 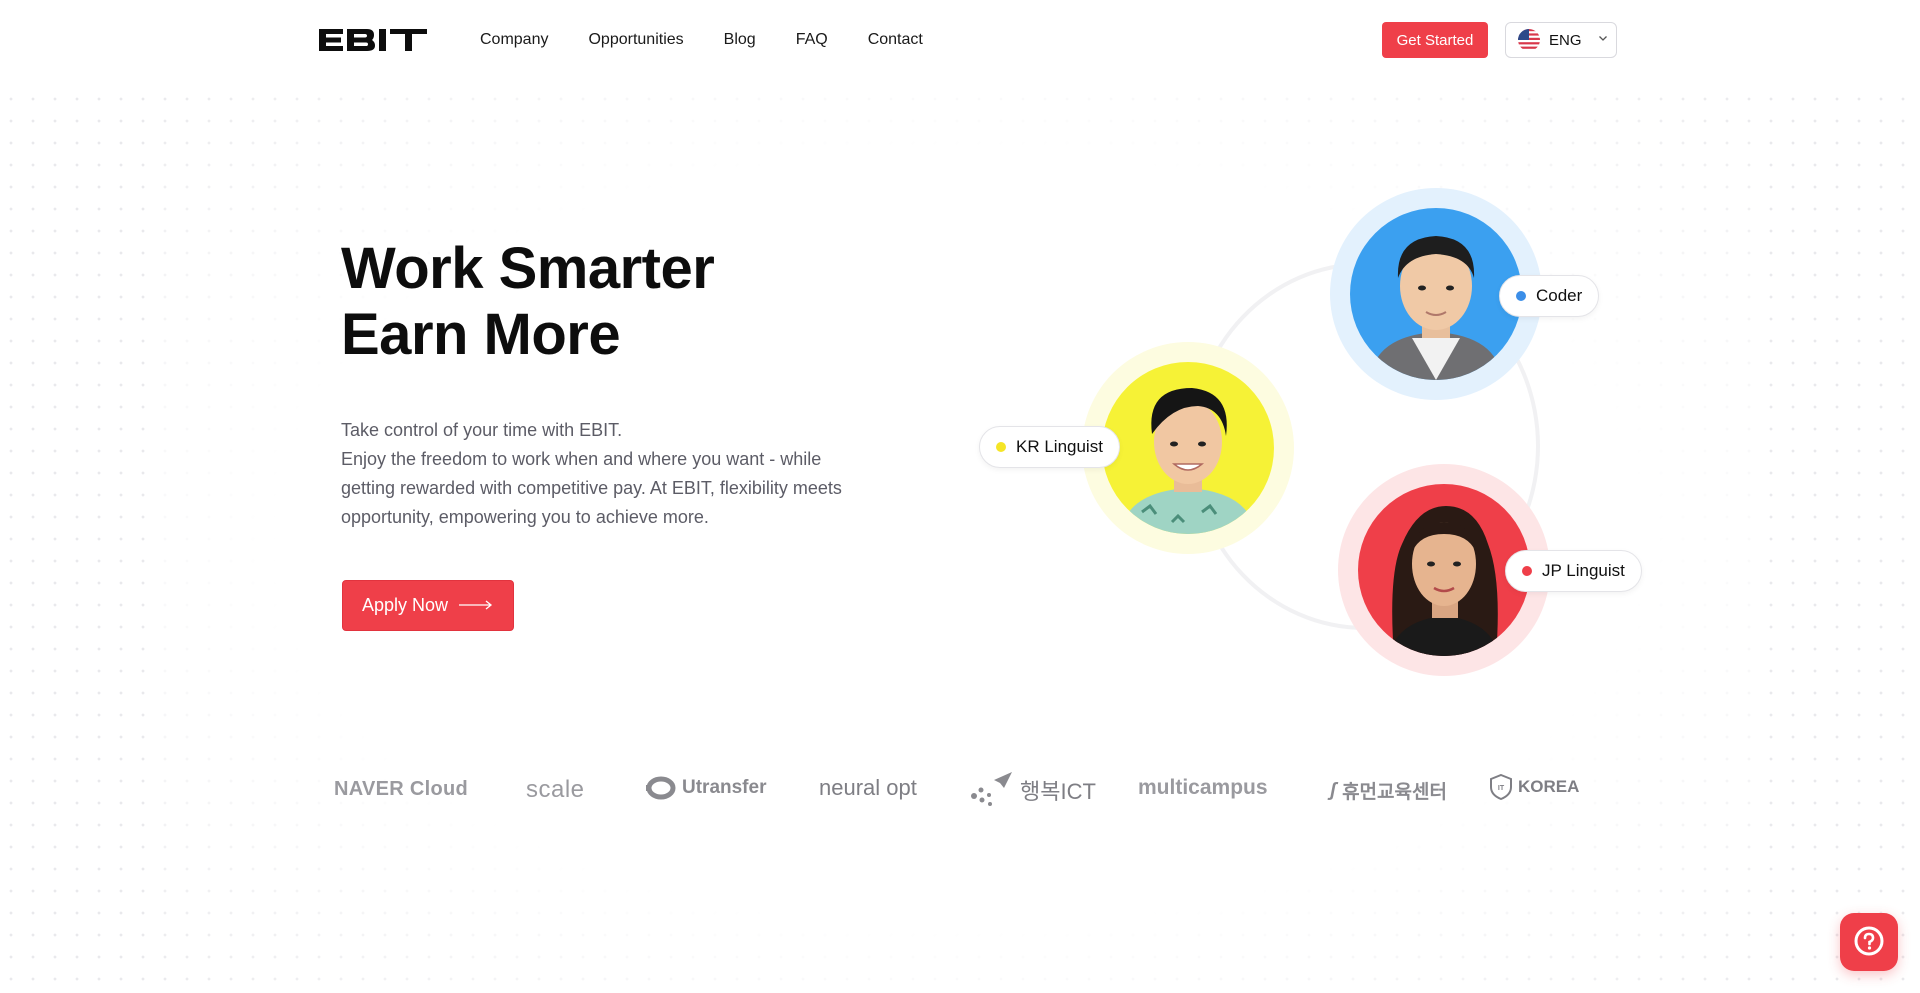 I want to click on happy-ict-logo: 행복ICT, so click(x=1032, y=790).